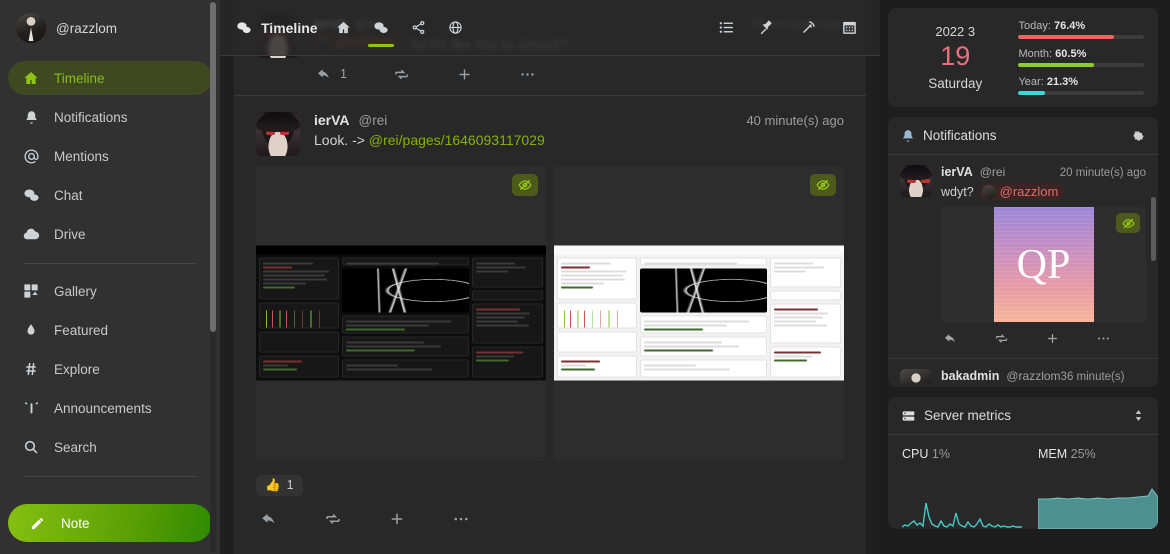 The height and width of the screenshot is (554, 1170). I want to click on post-text: Look. -> @rei/pages/1646093117029, so click(579, 140).